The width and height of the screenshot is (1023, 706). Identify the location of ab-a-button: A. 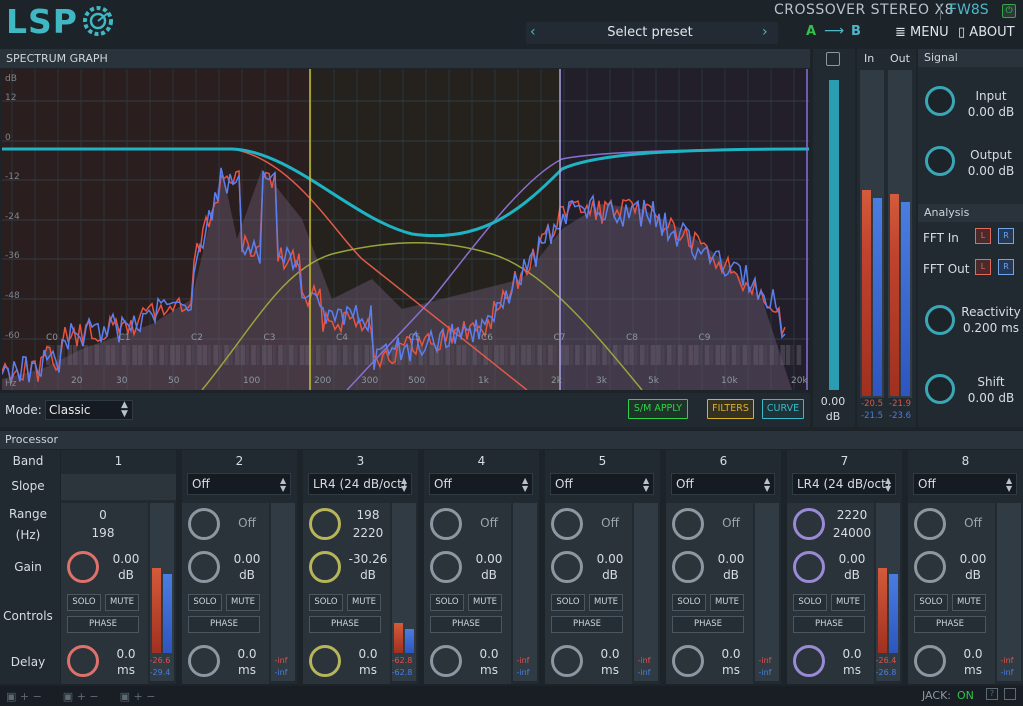
(811, 31).